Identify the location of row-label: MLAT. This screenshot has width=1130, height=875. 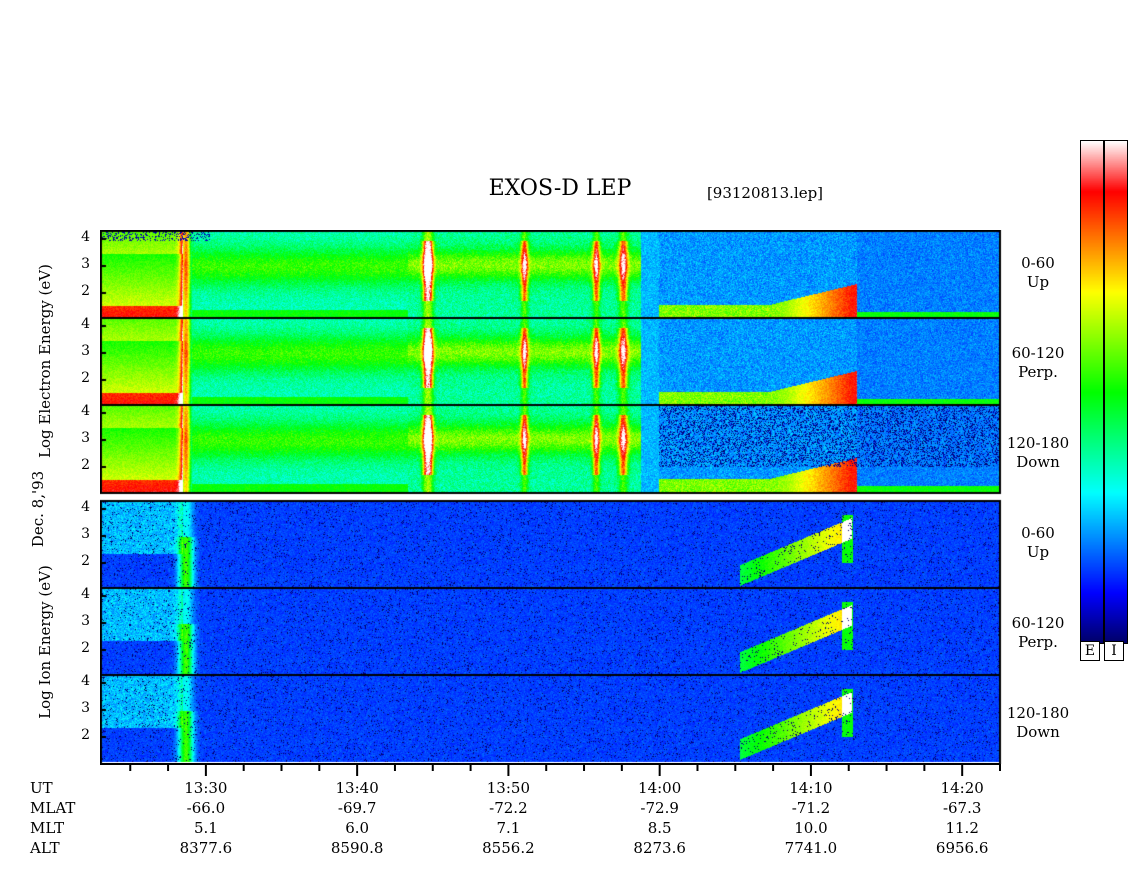
(53, 808).